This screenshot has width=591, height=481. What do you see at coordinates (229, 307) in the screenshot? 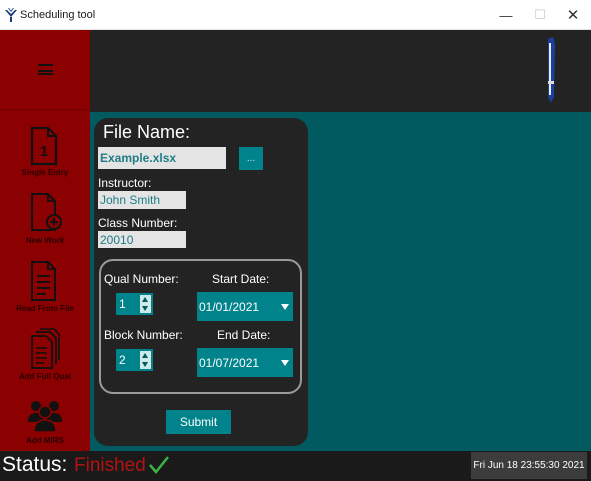
I see `start-date-value: 01/01/2021` at bounding box center [229, 307].